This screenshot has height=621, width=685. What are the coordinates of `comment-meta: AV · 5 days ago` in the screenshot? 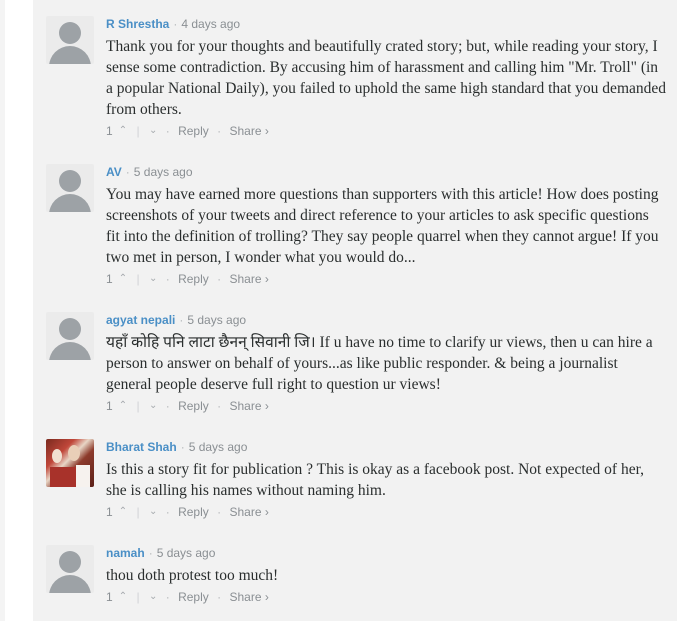 It's located at (386, 172).